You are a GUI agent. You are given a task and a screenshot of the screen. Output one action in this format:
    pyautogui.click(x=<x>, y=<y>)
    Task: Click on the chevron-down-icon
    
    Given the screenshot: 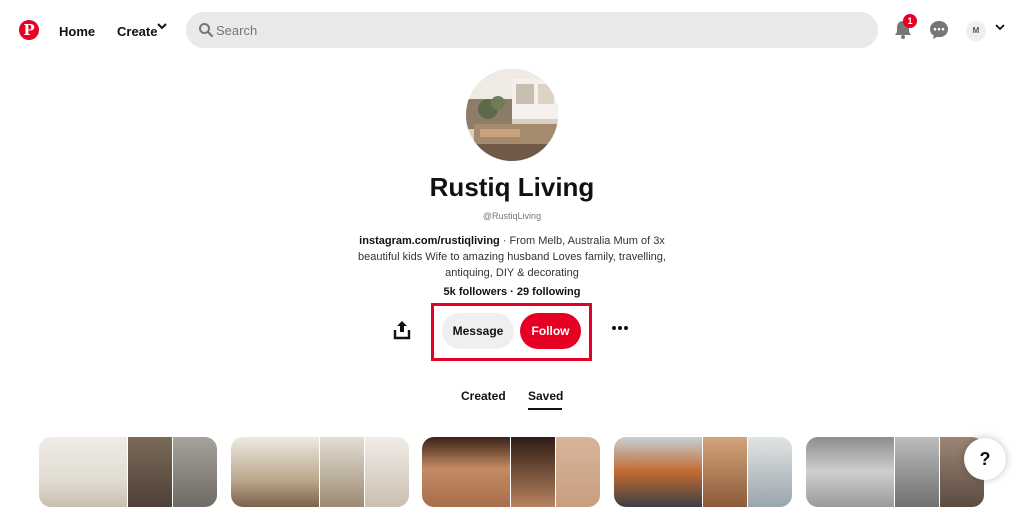 What is the action you would take?
    pyautogui.click(x=162, y=26)
    